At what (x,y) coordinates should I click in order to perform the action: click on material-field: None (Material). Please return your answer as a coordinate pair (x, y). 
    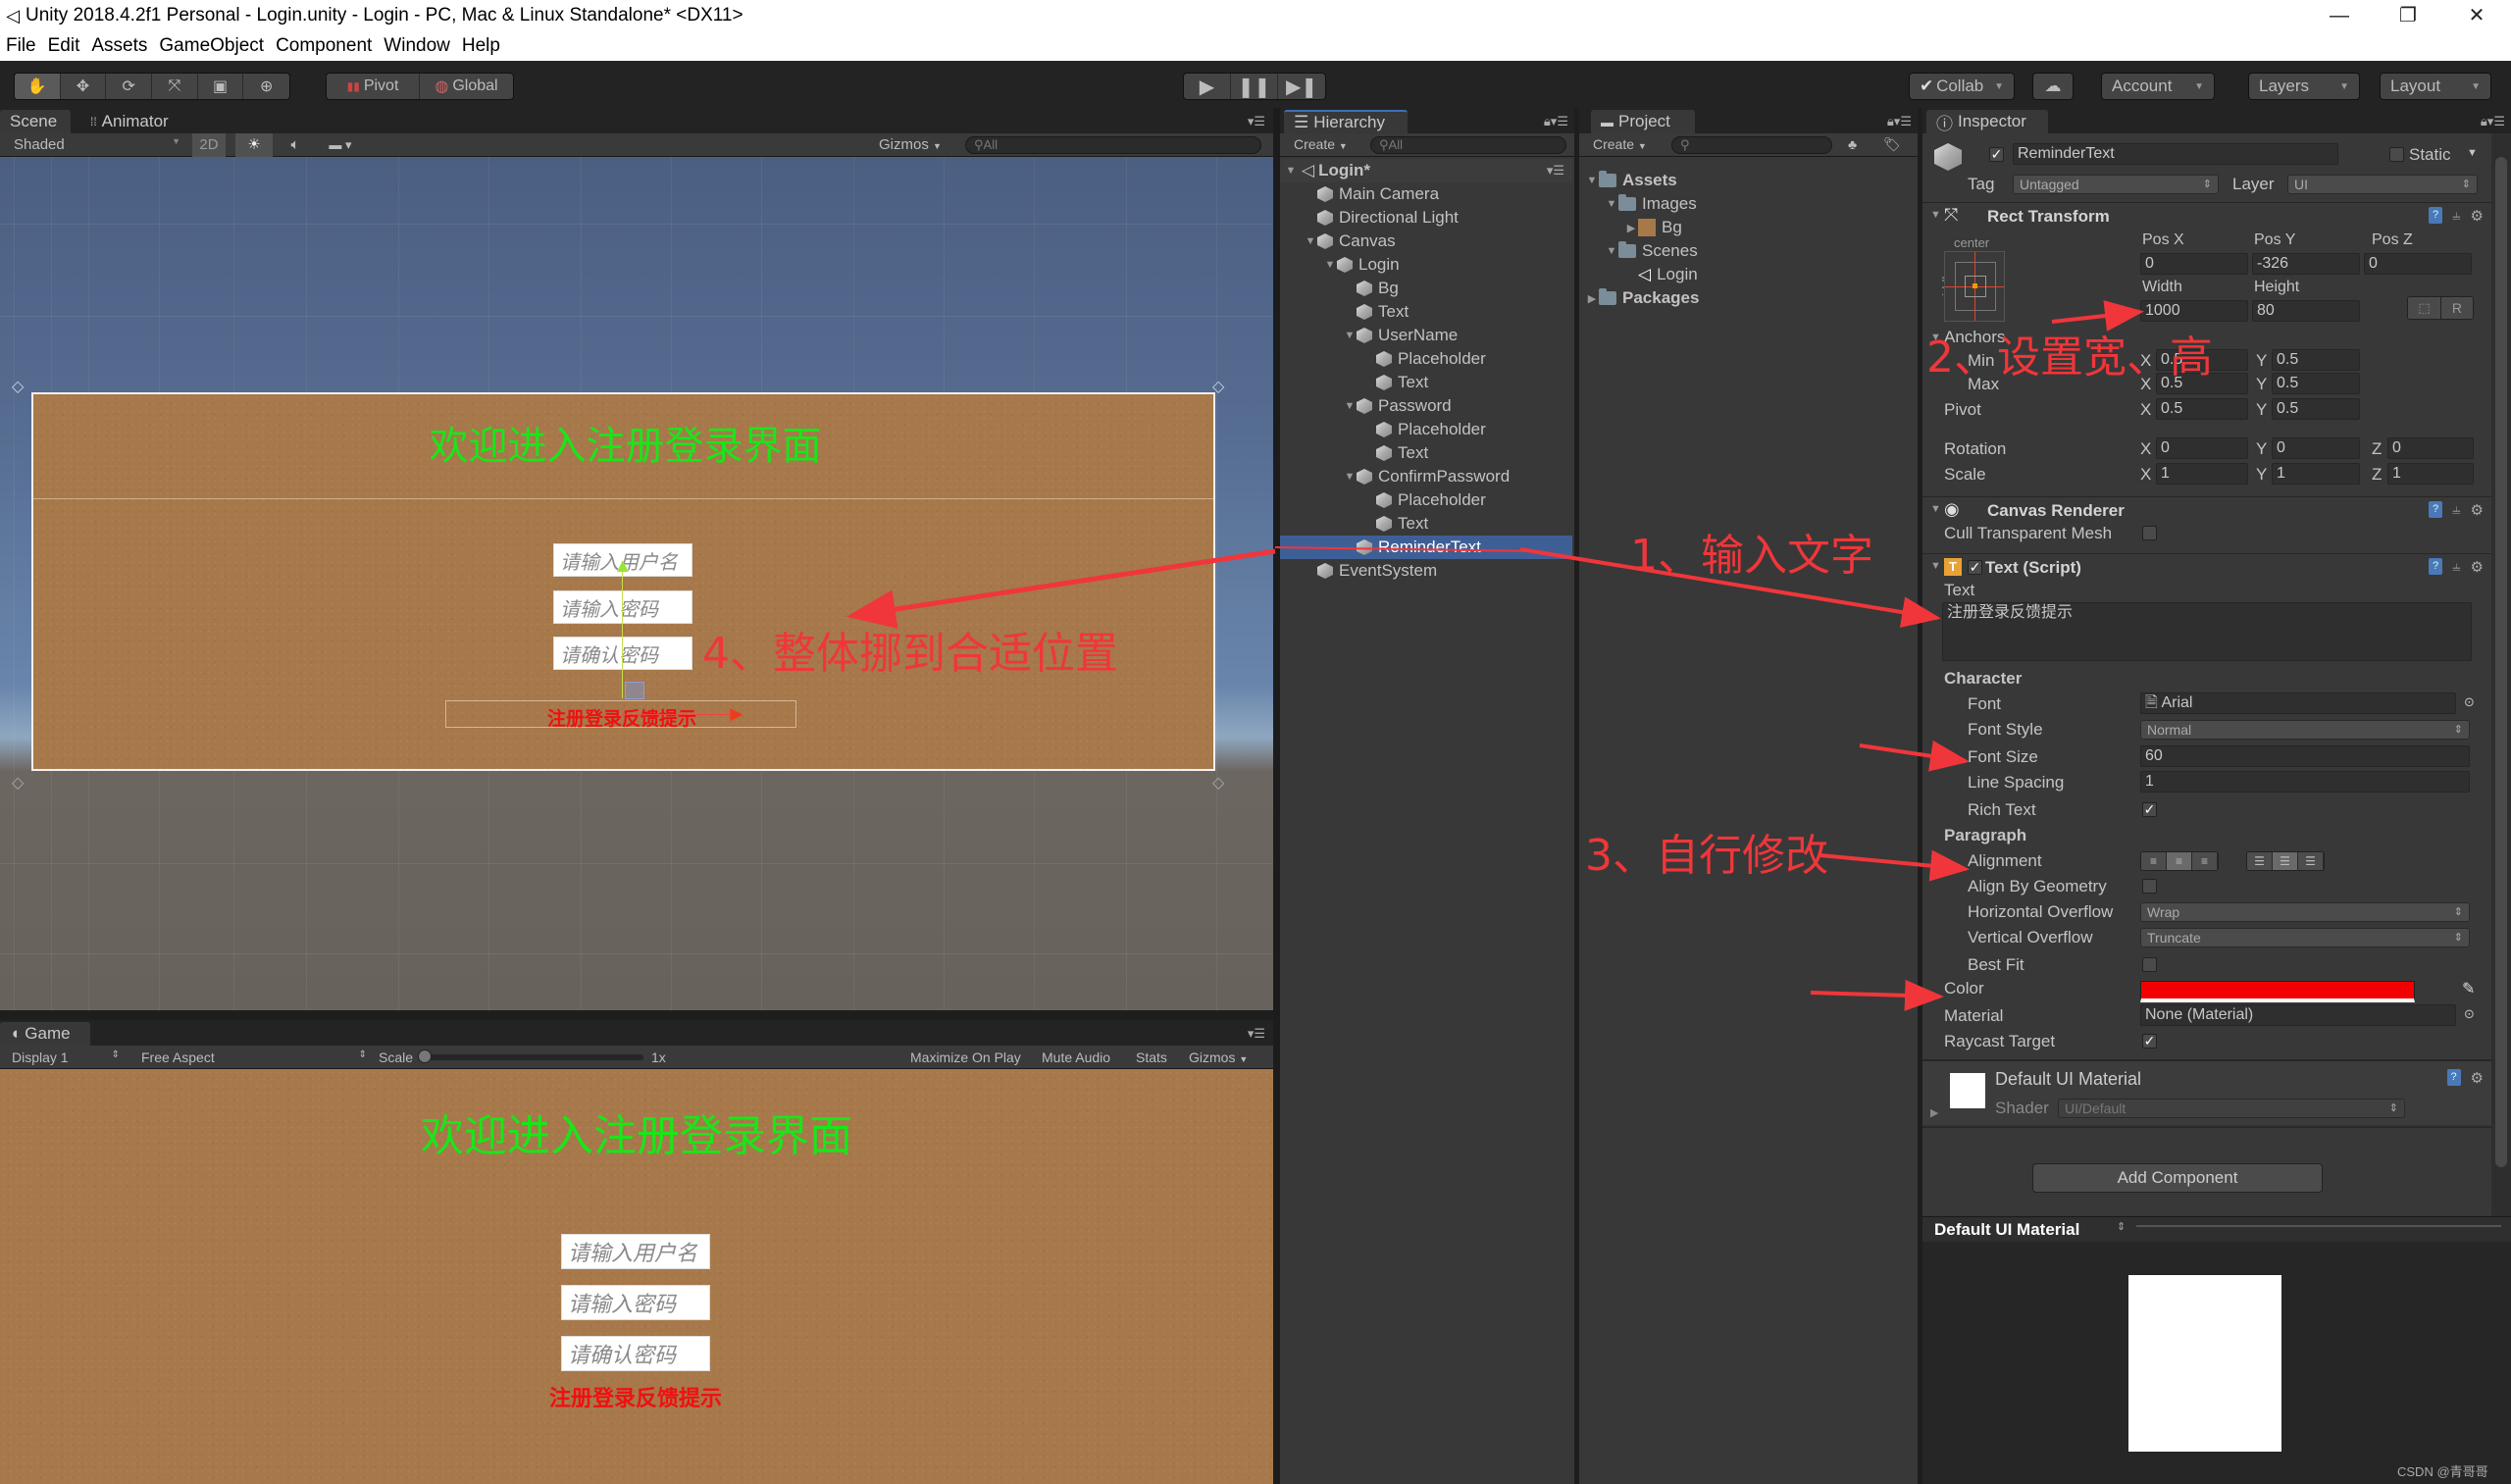
    Looking at the image, I should click on (2298, 1015).